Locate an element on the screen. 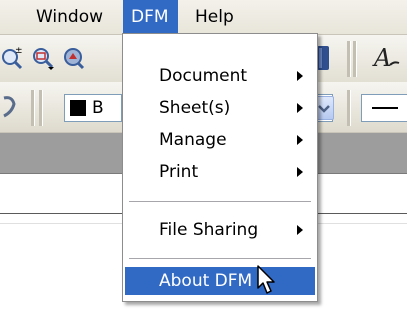 This screenshot has height=314, width=407. menu-item-about-dfm: About DFM is located at coordinates (220, 281).